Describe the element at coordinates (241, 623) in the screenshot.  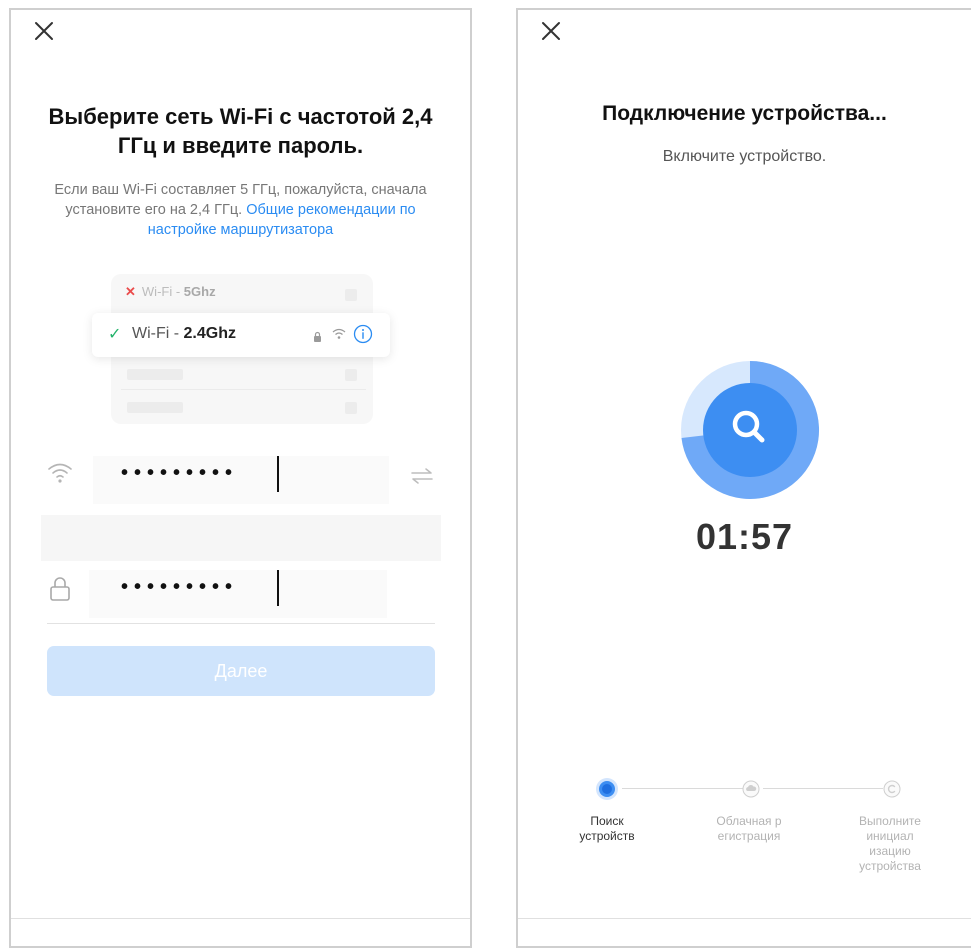
I see `divider` at that location.